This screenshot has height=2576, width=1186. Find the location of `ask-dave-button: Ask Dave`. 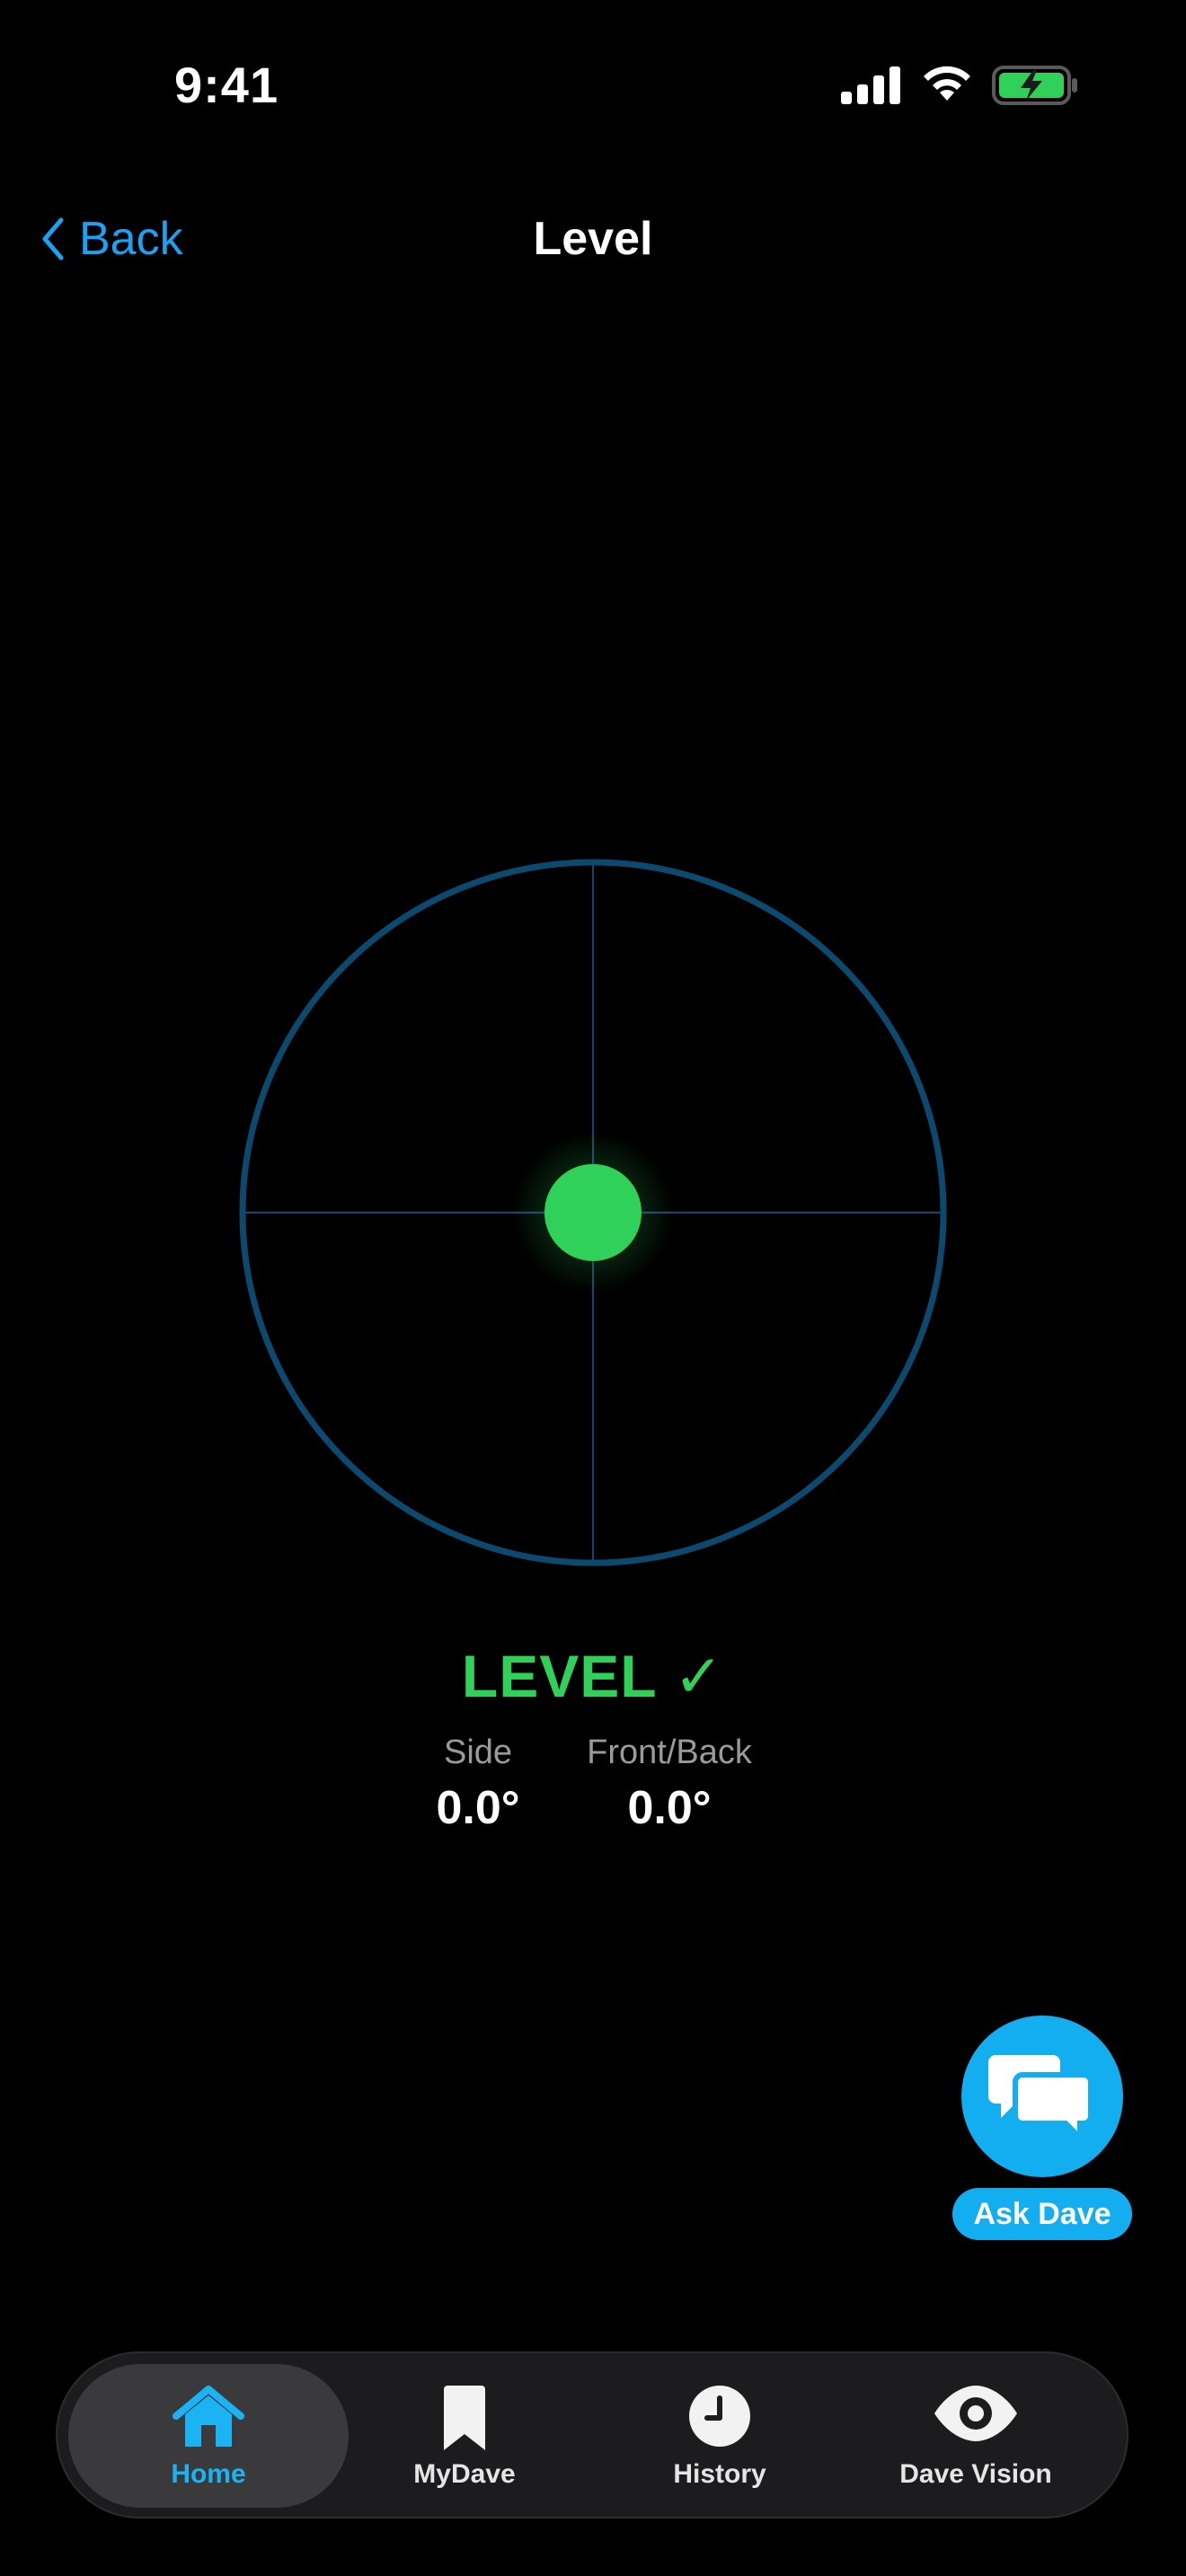

ask-dave-button: Ask Dave is located at coordinates (1042, 2128).